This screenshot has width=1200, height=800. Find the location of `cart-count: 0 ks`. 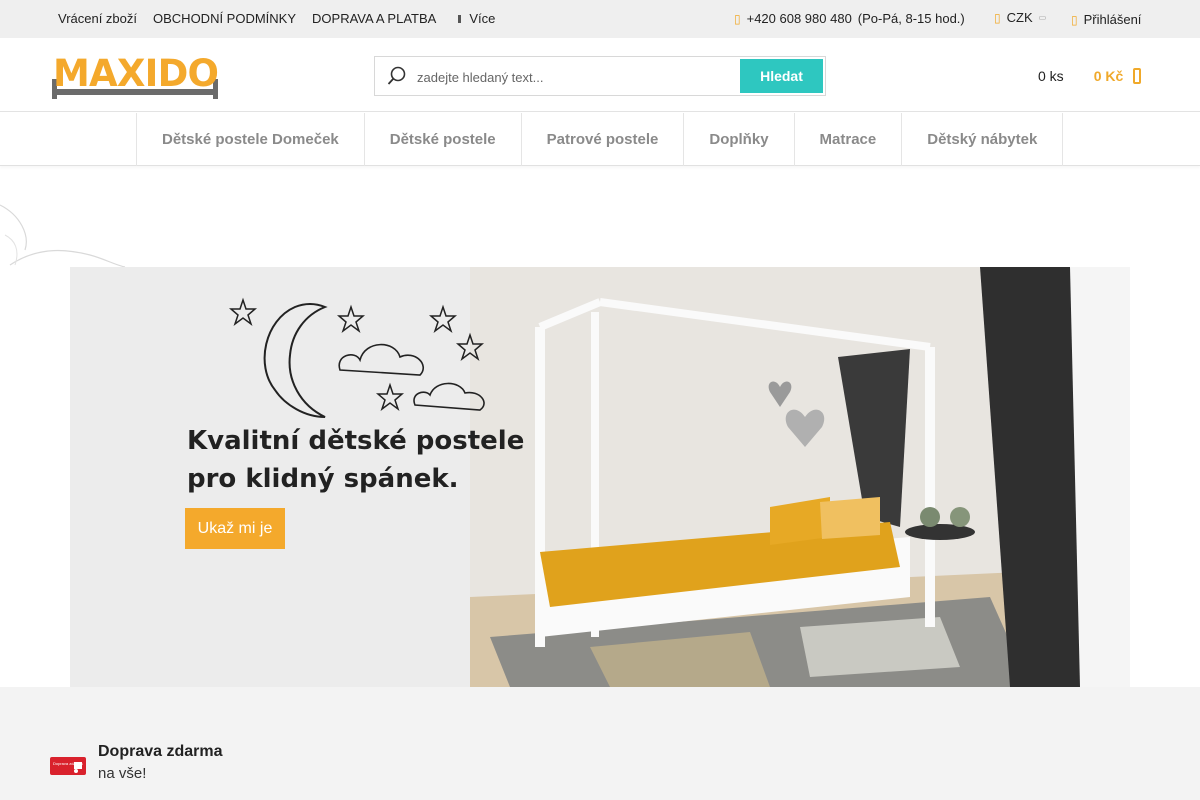

cart-count: 0 ks is located at coordinates (1051, 76).